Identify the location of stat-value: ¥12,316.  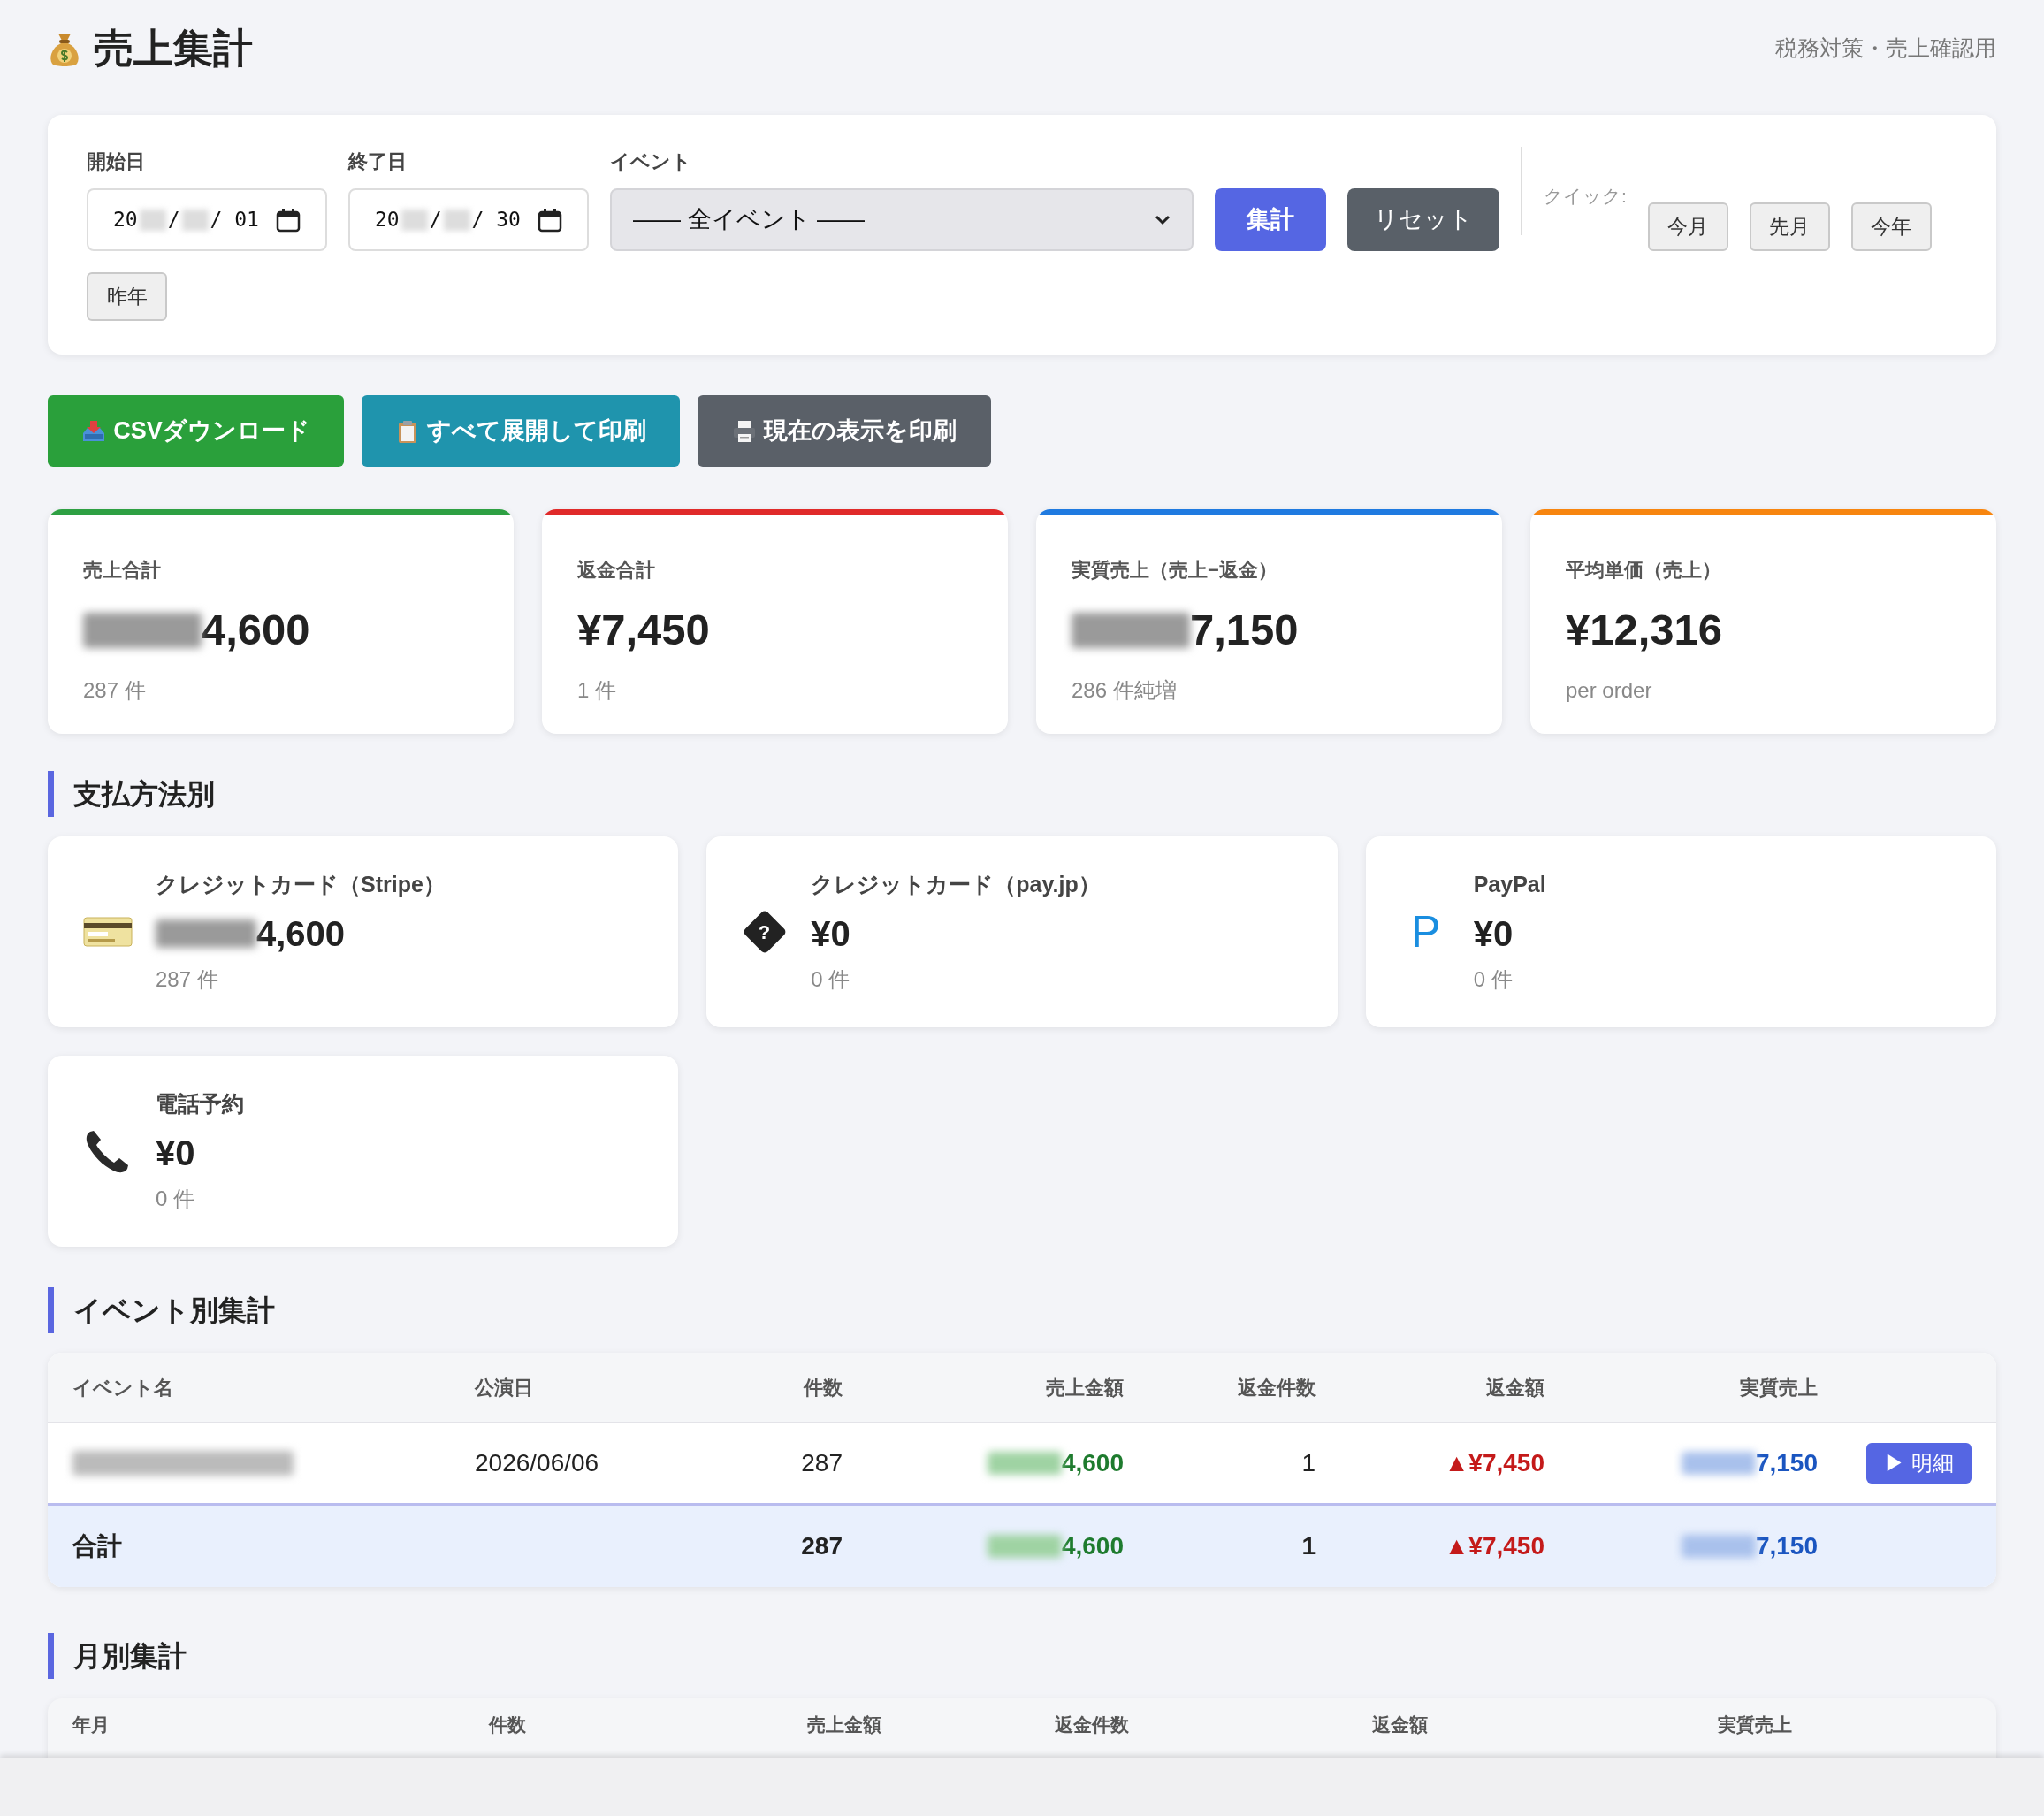
(1644, 630).